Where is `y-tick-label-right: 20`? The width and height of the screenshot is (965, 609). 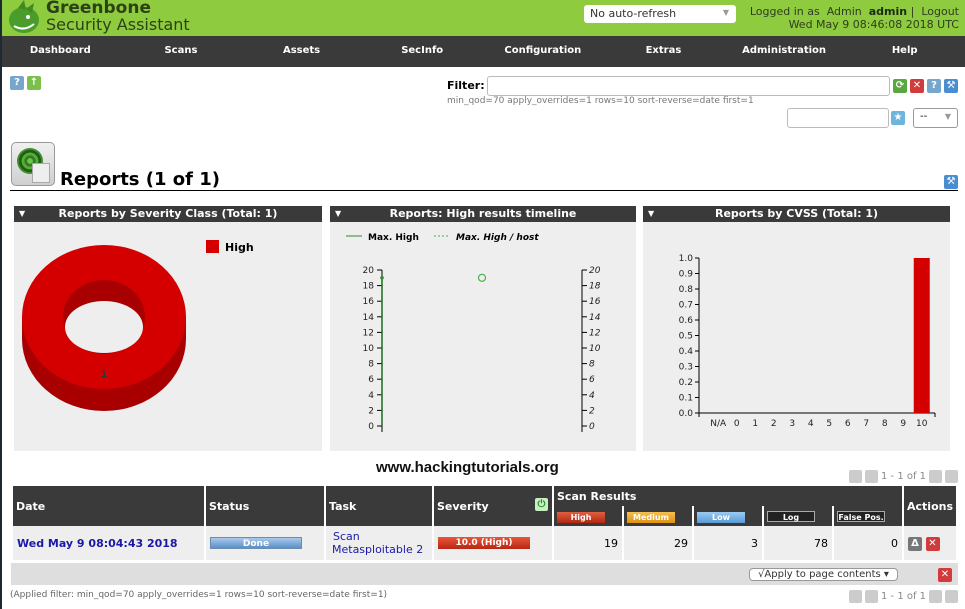 y-tick-label-right: 20 is located at coordinates (595, 271).